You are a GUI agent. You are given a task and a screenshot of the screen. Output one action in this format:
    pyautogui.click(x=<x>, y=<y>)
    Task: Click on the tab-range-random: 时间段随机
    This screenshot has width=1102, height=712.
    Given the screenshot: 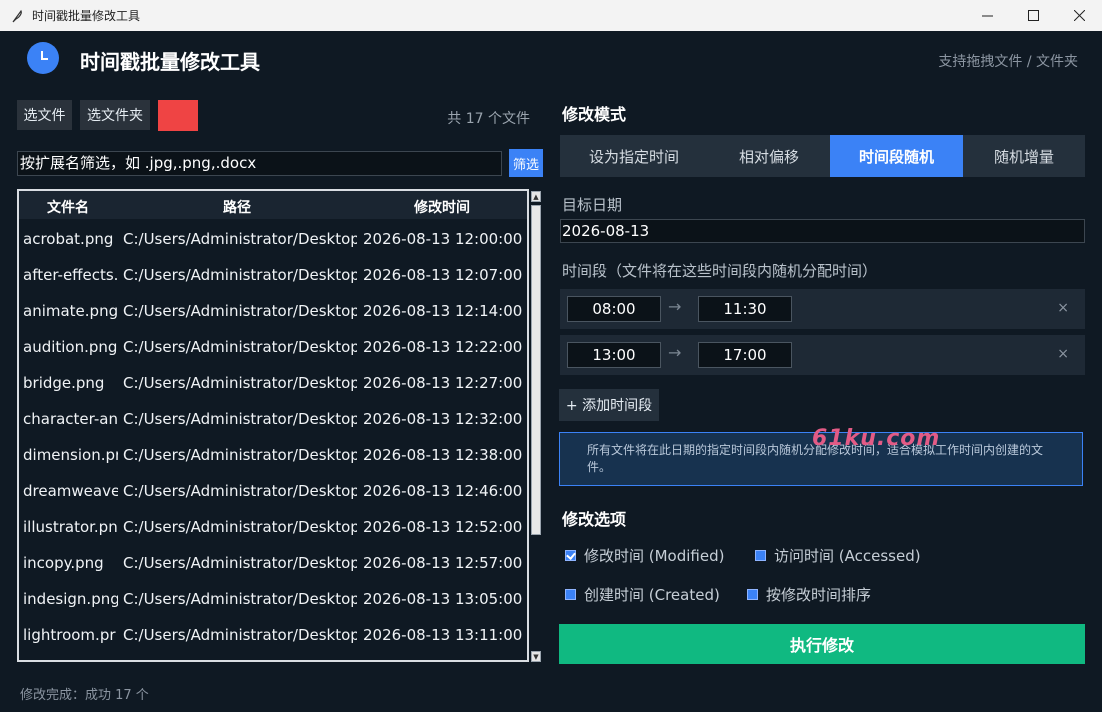 What is the action you would take?
    pyautogui.click(x=896, y=156)
    